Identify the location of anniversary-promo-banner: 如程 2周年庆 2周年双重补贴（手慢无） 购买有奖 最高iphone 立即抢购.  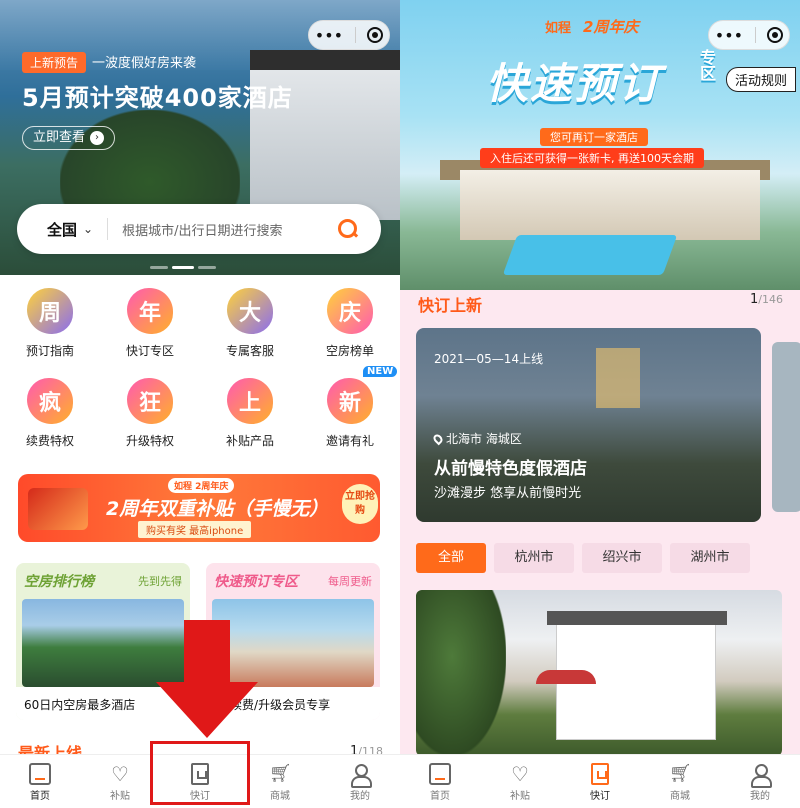
(199, 508).